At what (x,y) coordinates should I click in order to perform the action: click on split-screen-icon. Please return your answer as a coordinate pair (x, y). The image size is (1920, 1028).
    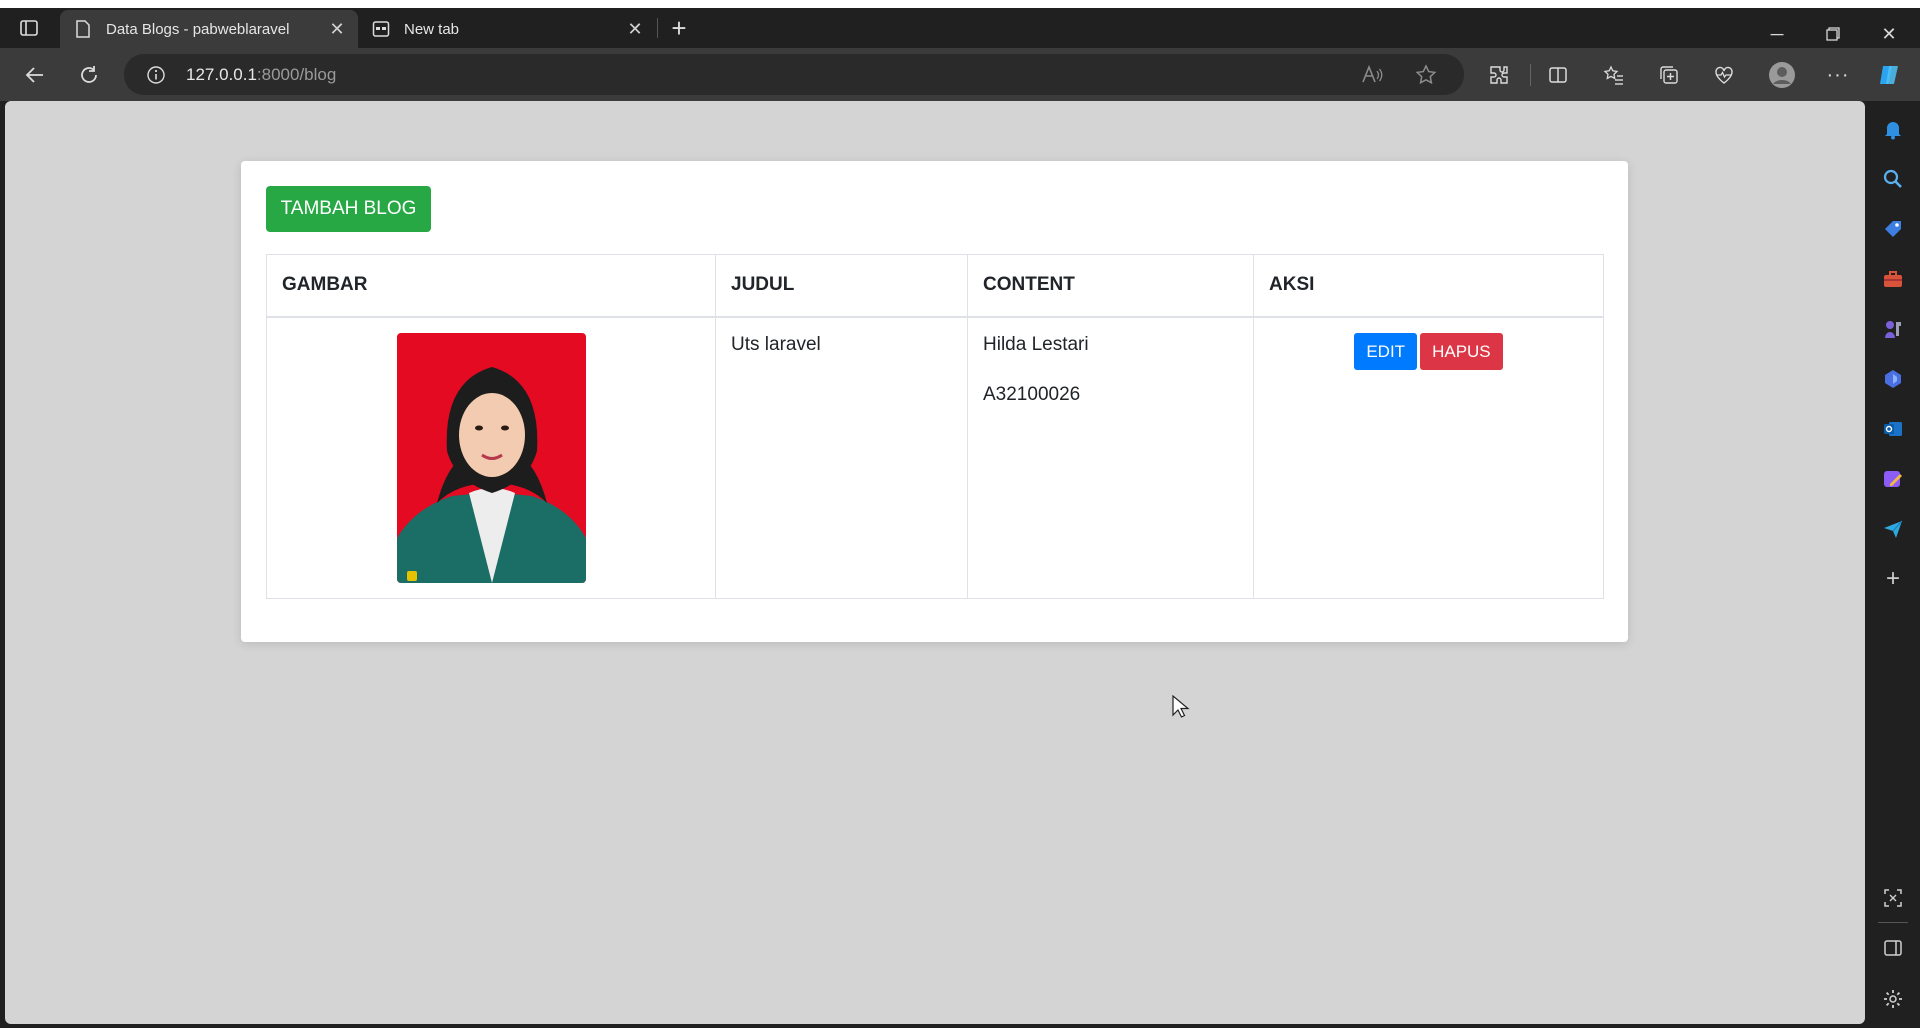
    Looking at the image, I should click on (1558, 75).